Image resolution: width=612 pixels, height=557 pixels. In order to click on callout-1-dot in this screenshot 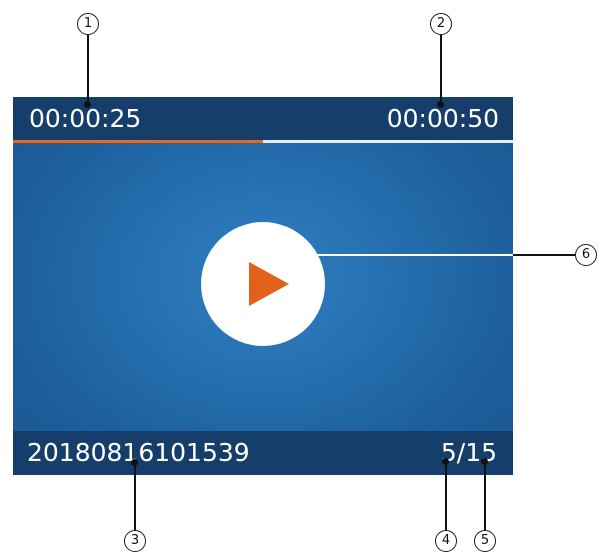, I will do `click(87, 104)`.